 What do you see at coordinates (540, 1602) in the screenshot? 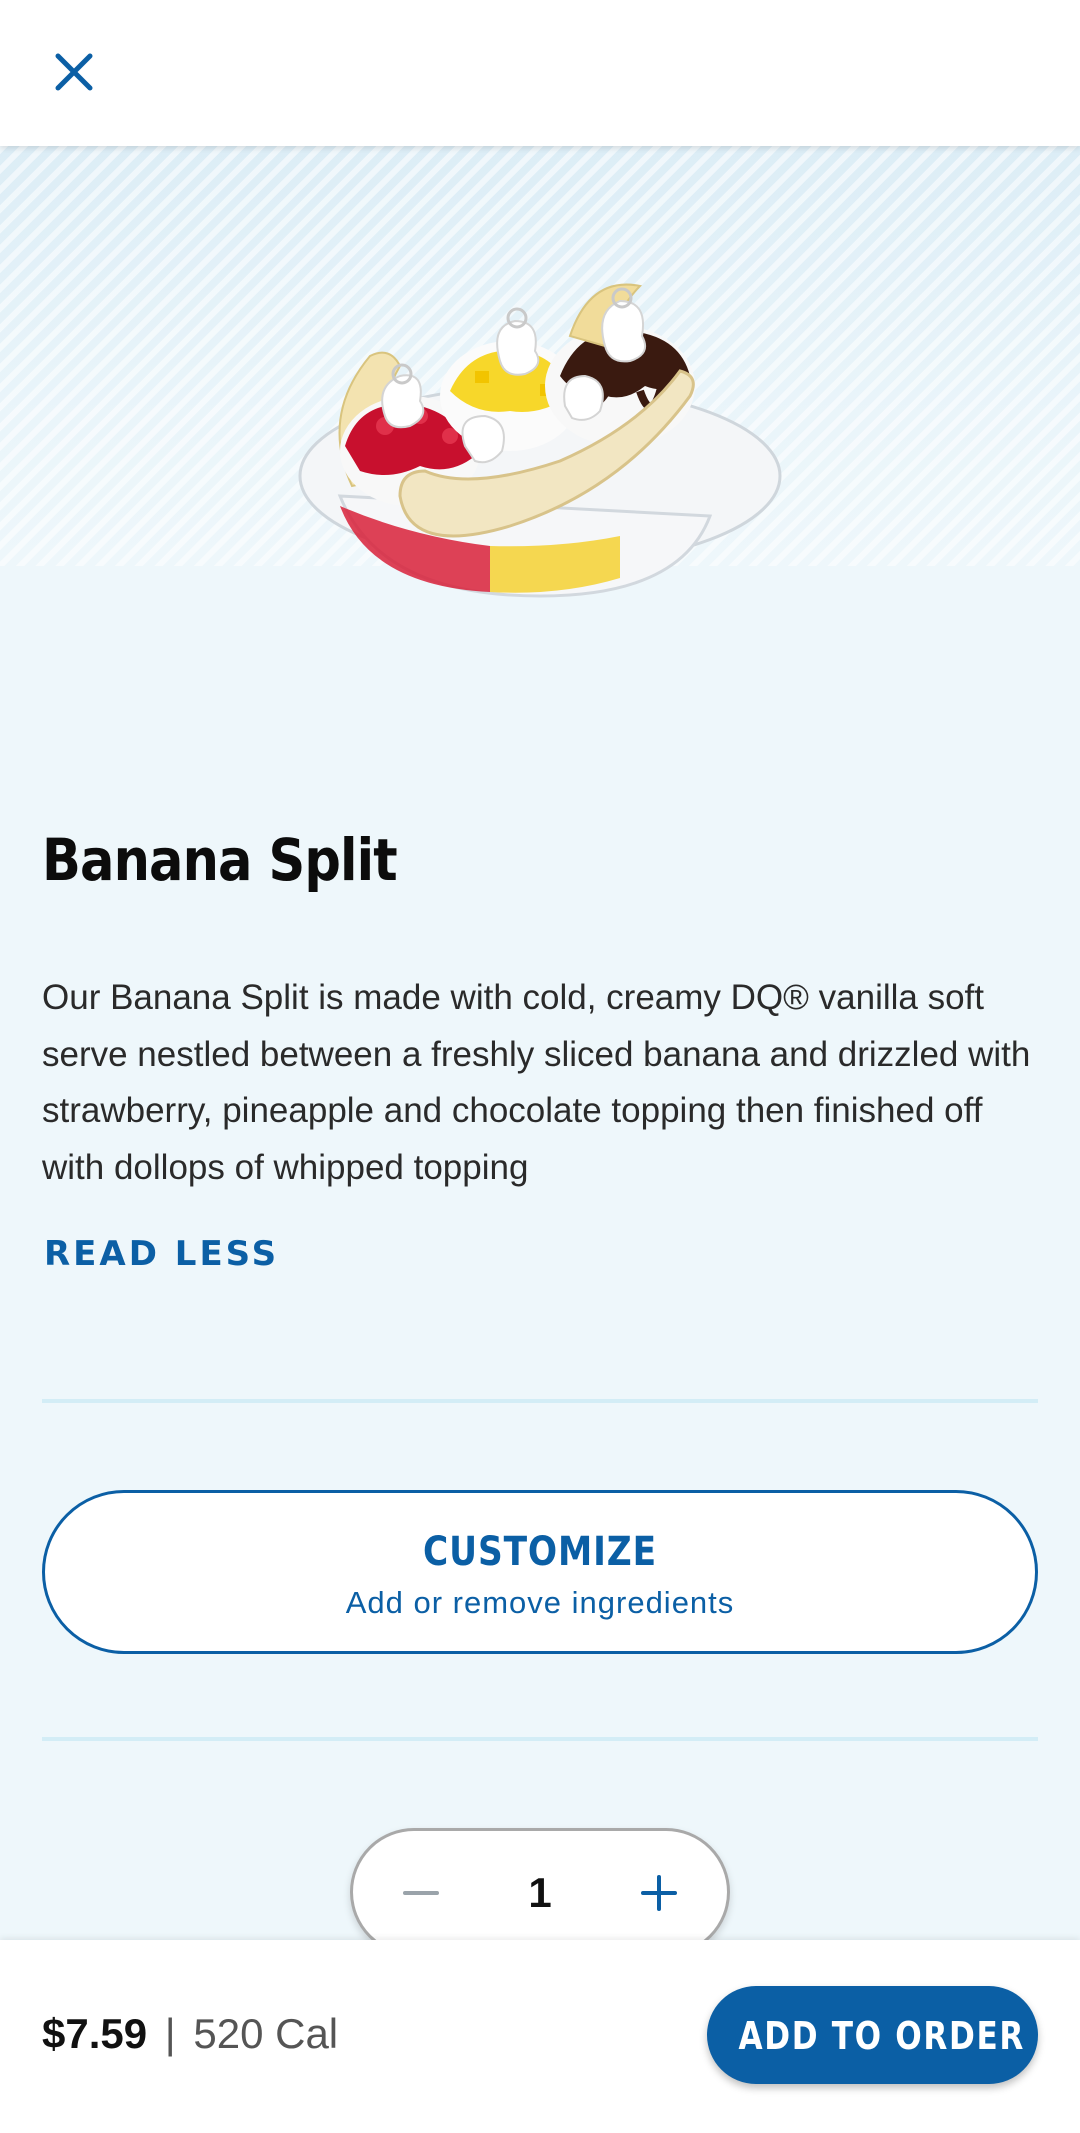
I see `customize-subtitle: Add or remove ingredients` at bounding box center [540, 1602].